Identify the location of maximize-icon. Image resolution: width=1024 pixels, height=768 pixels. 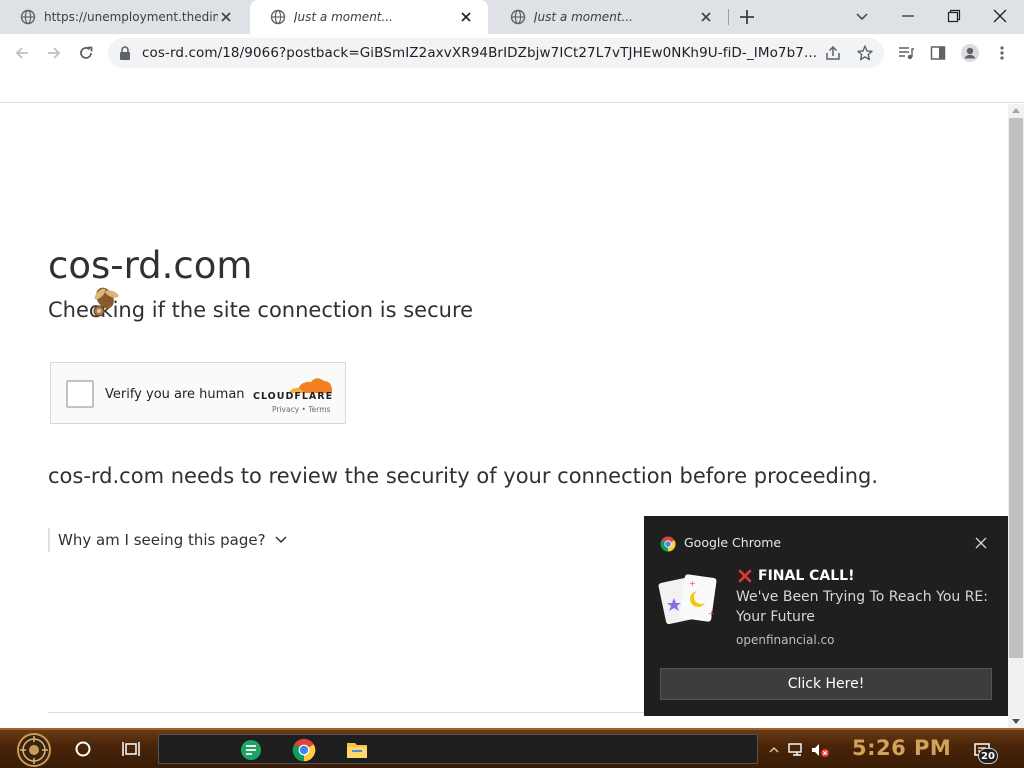
(954, 16).